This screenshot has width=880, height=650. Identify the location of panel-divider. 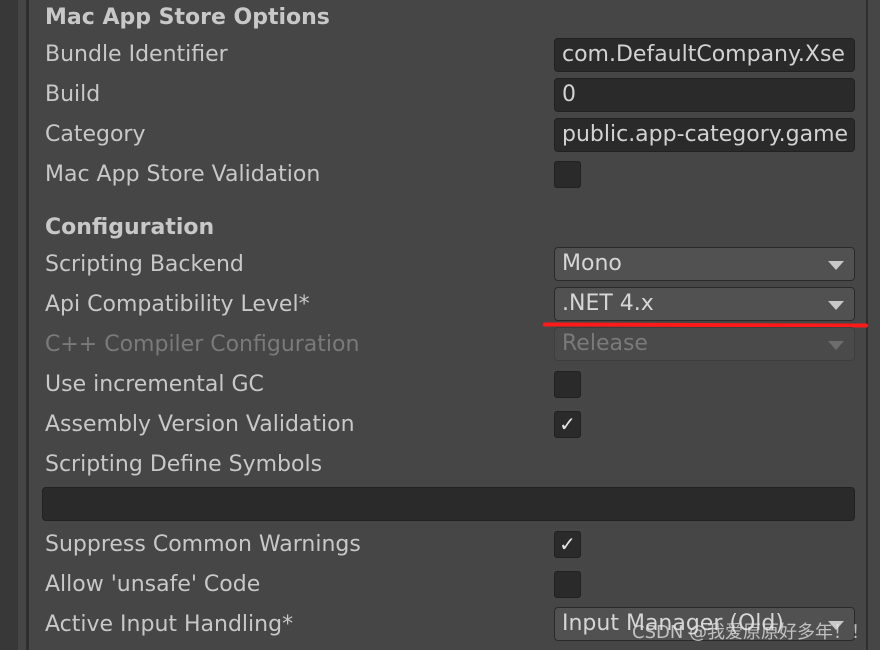
(27, 325).